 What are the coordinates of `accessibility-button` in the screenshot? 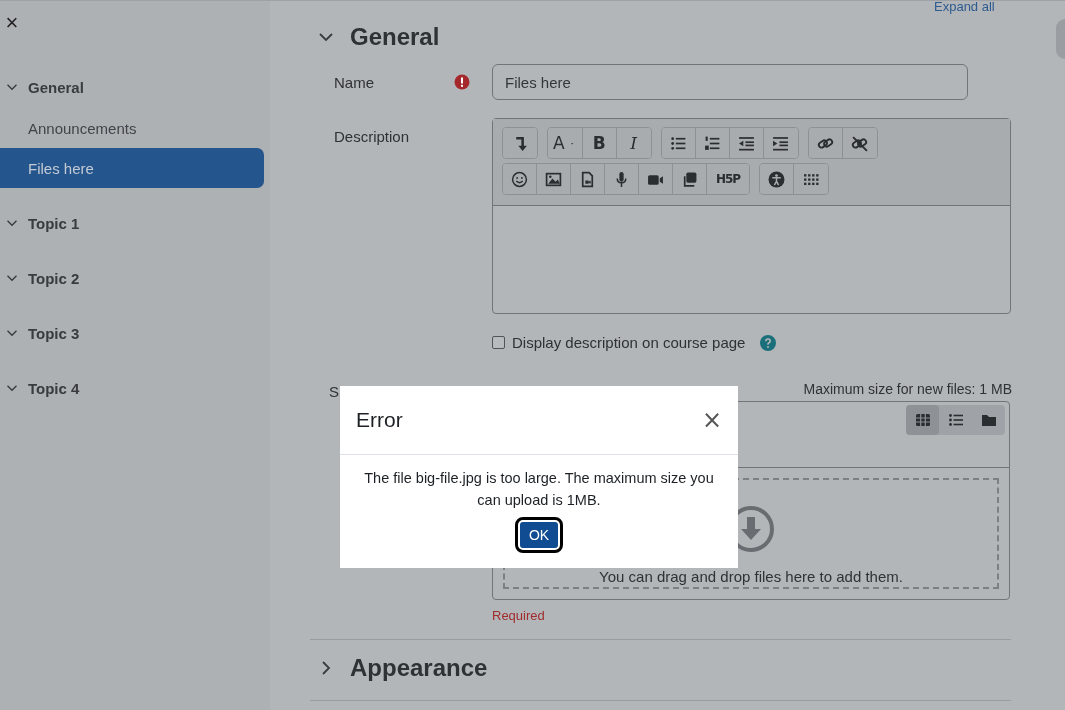 It's located at (777, 179).